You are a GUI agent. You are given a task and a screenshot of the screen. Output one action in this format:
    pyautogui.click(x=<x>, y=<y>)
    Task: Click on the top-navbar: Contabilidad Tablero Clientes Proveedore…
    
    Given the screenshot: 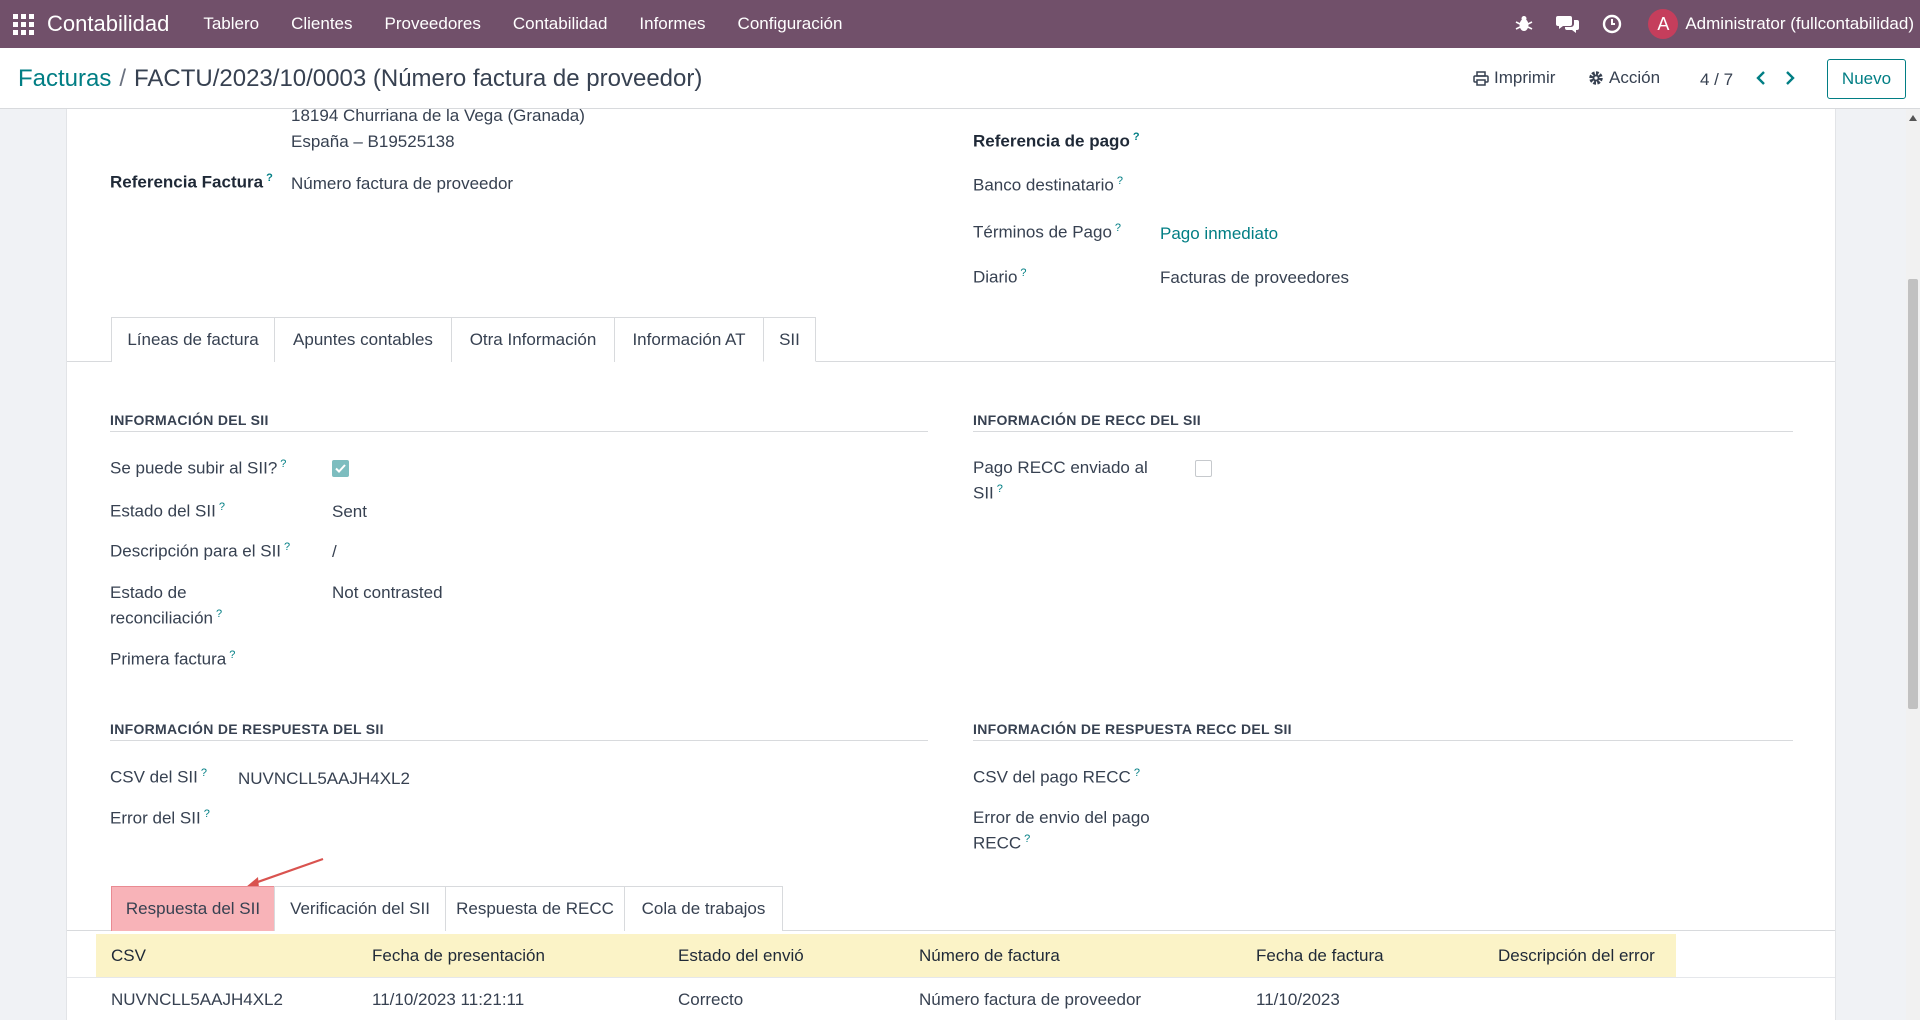 What is the action you would take?
    pyautogui.click(x=960, y=24)
    